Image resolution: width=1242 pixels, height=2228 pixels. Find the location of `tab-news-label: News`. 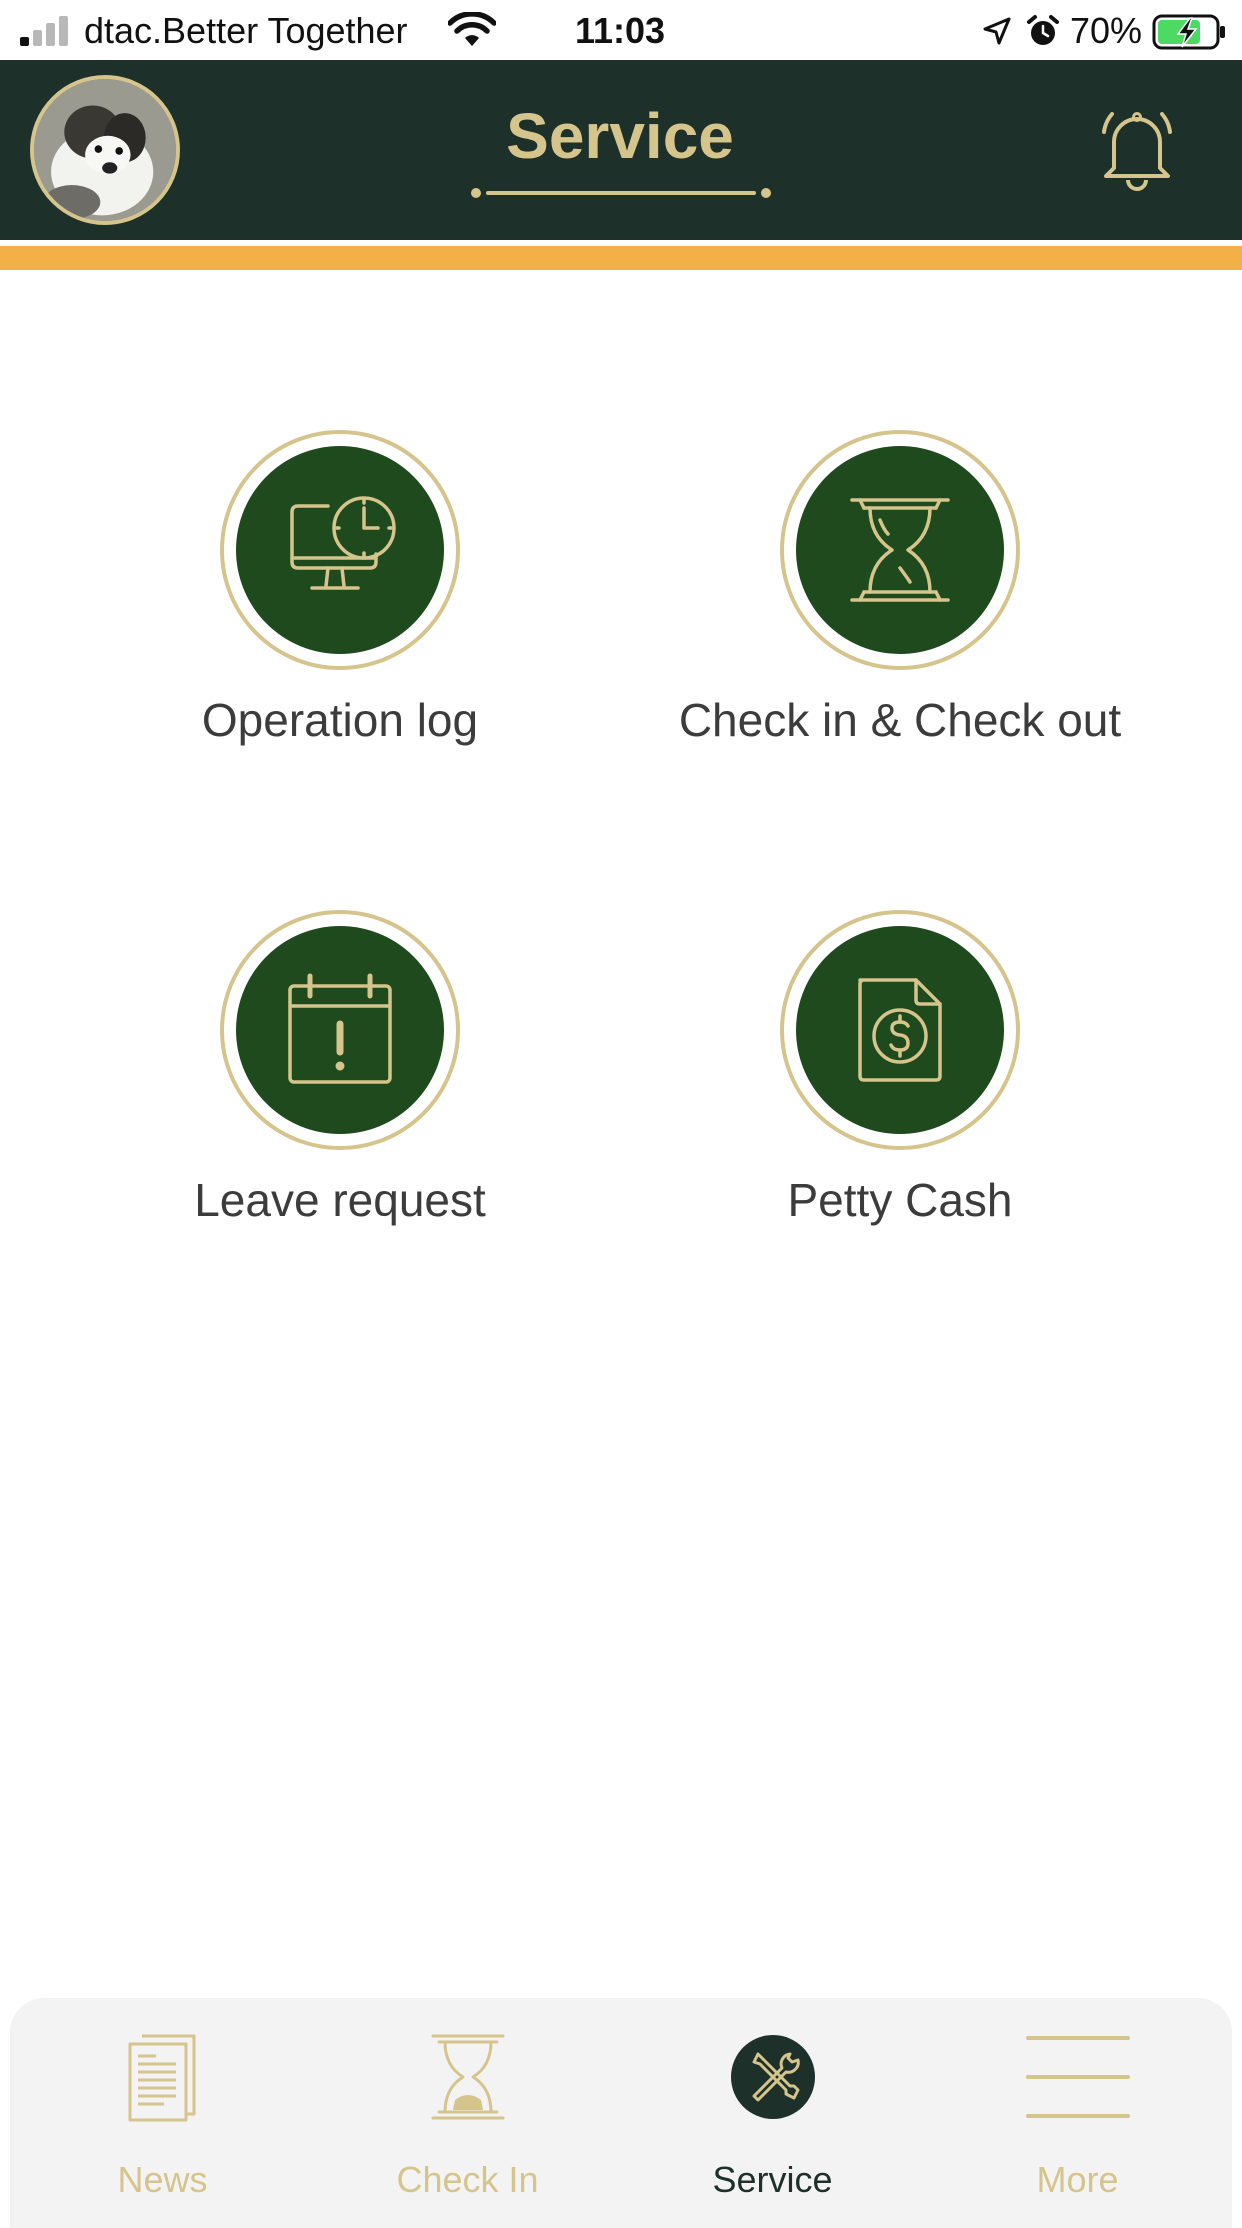

tab-news-label: News is located at coordinates (162, 2179).